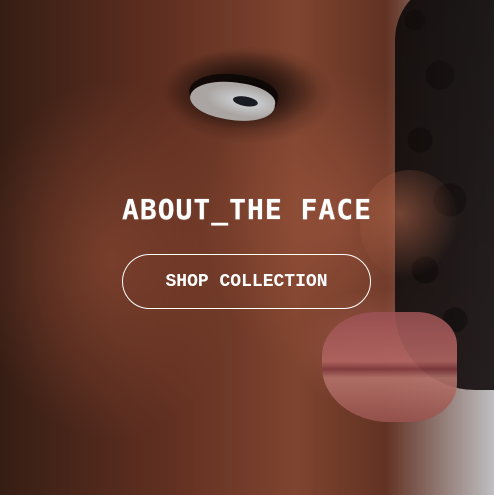 This screenshot has height=495, width=494. I want to click on hero-title: ABOUT_THE FACE, so click(246, 209).